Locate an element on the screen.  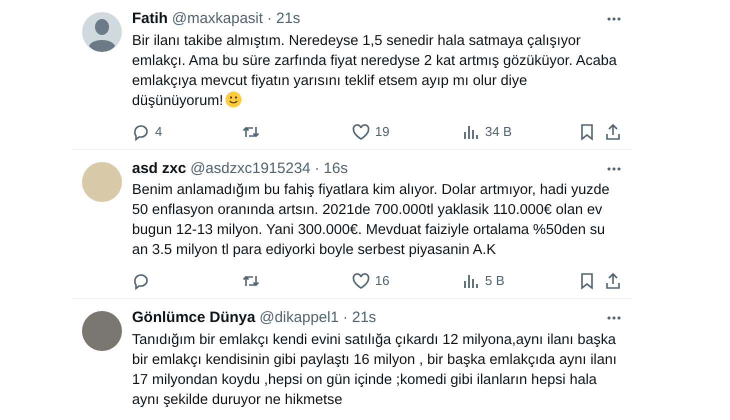
avatar-silhouette is located at coordinates (102, 32).